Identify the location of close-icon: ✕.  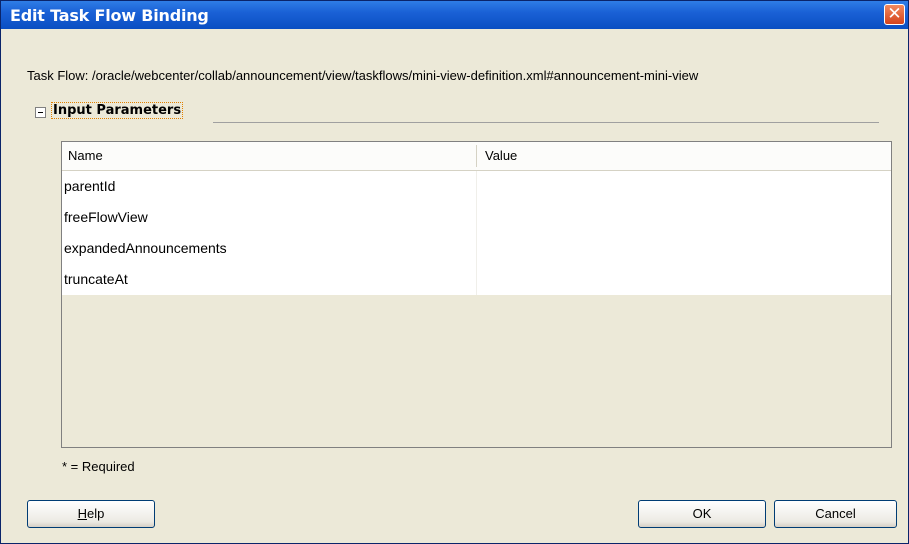
(894, 14).